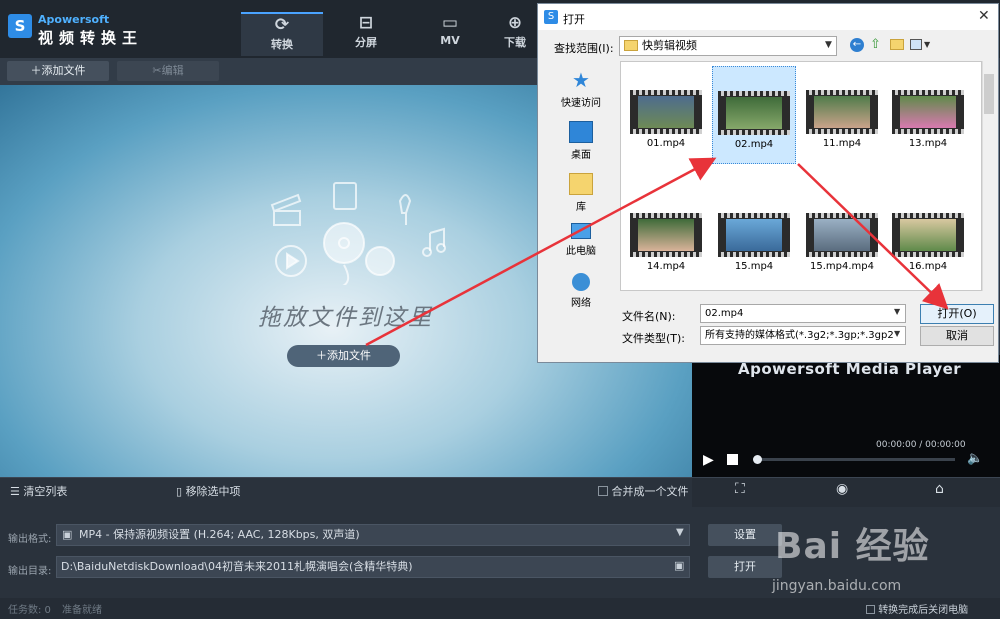  Describe the element at coordinates (541, 252) in the screenshot. I see `arrow-to-file` at that location.